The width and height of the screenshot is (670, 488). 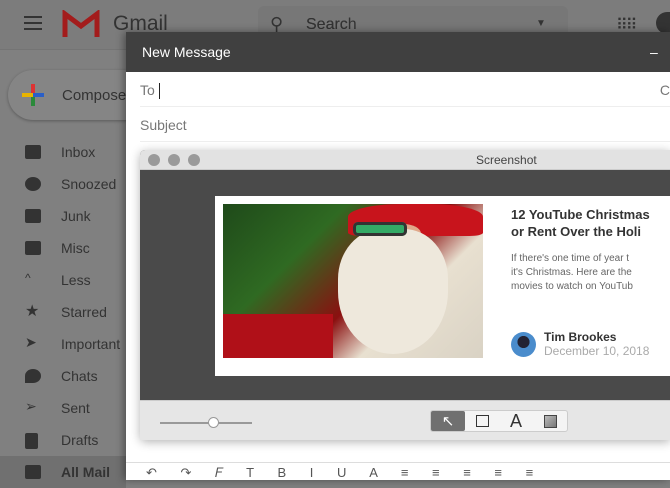 What do you see at coordinates (380, 229) in the screenshot?
I see `3d-glasses` at bounding box center [380, 229].